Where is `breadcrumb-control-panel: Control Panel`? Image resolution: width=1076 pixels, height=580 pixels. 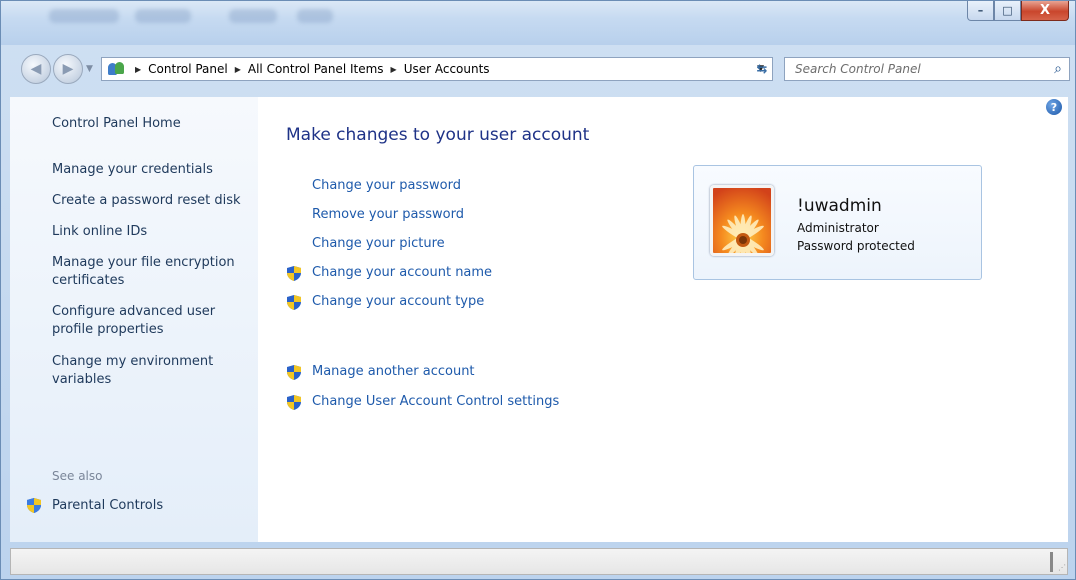
breadcrumb-control-panel: Control Panel is located at coordinates (188, 69).